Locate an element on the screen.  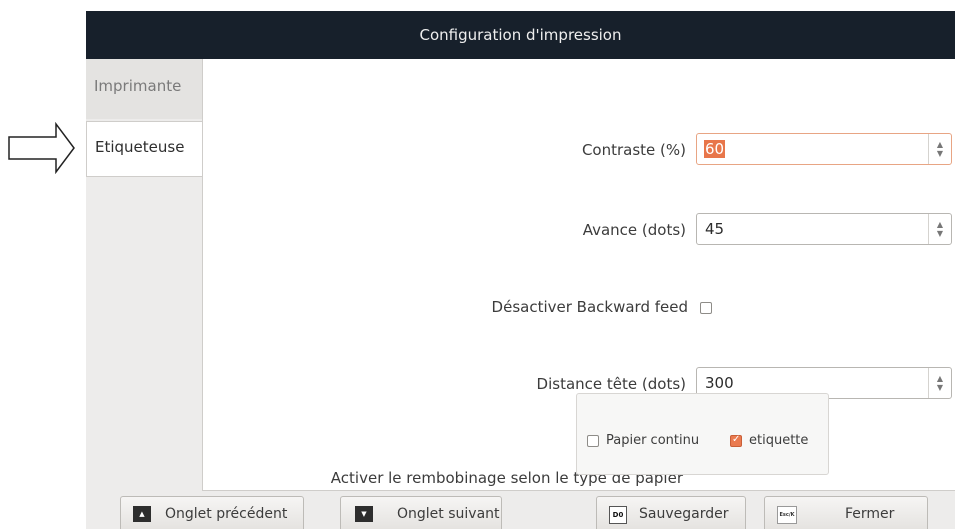
head-distance-value: 300 is located at coordinates (719, 383).